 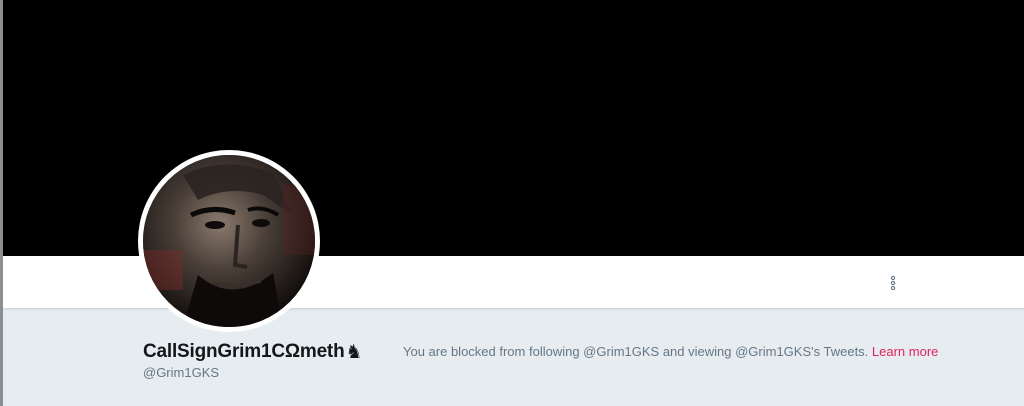 I want to click on display-name-text: CallSignGrim1CΩmeth, so click(x=244, y=351).